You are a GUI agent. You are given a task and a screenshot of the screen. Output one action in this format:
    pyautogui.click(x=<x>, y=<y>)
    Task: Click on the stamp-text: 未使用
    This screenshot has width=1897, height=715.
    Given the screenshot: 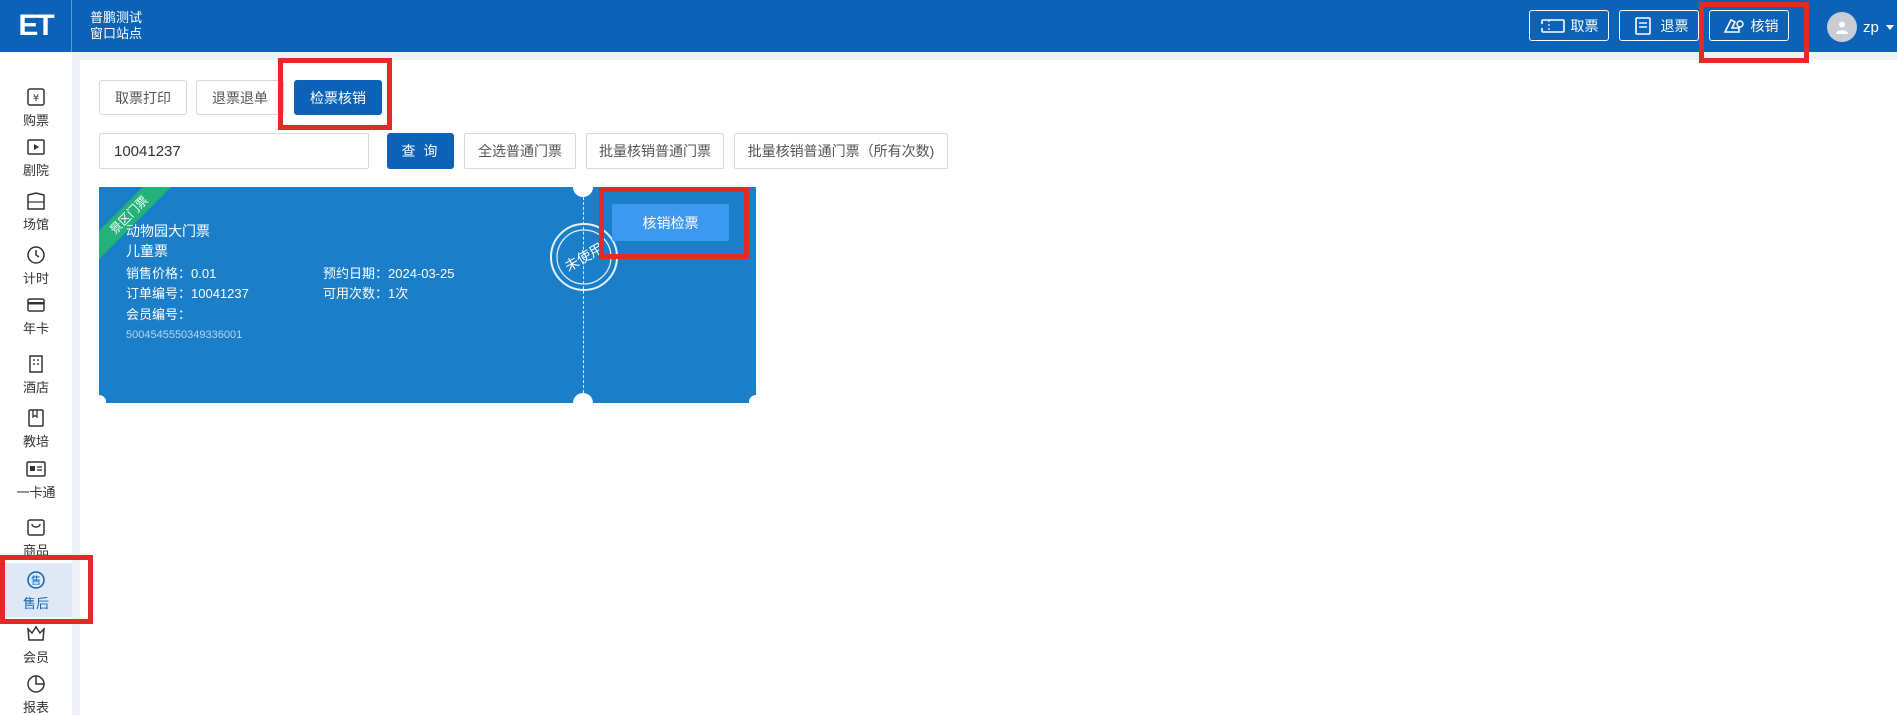 What is the action you would take?
    pyautogui.click(x=584, y=258)
    